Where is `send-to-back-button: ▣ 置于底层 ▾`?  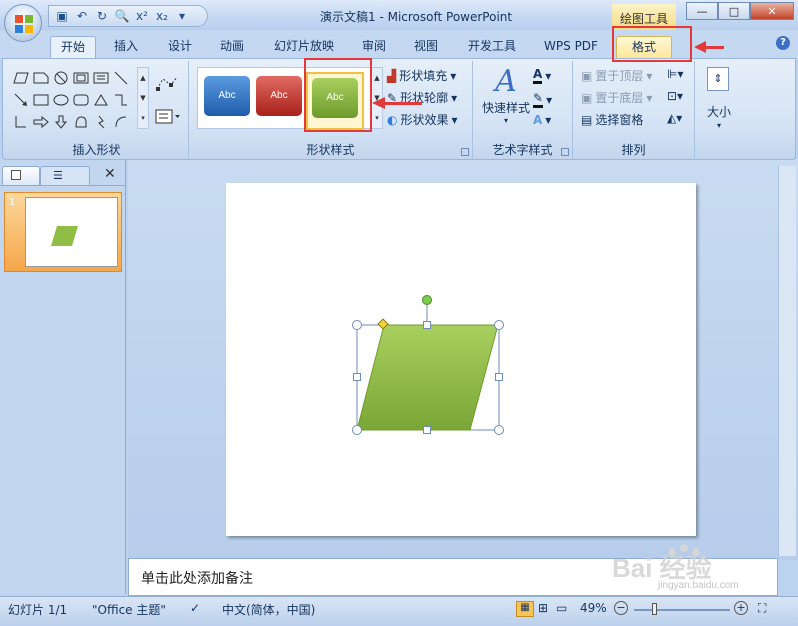
send-to-back-button: ▣ 置于底层 ▾ is located at coordinates (616, 97).